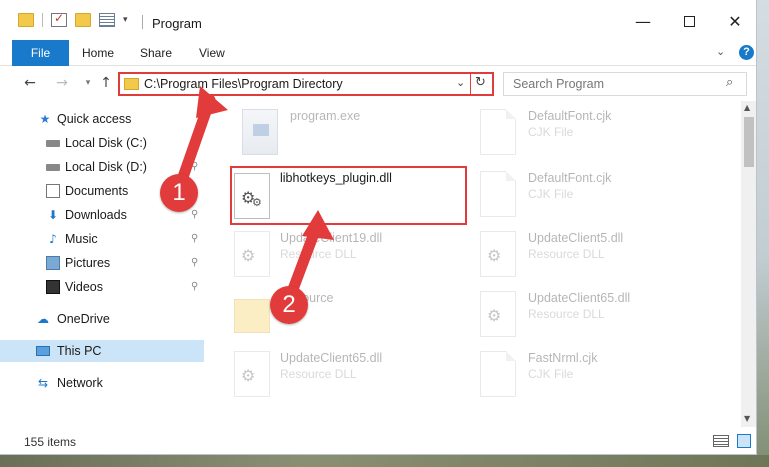 The width and height of the screenshot is (769, 467). Describe the element at coordinates (142, 22) in the screenshot. I see `title-separator` at that location.